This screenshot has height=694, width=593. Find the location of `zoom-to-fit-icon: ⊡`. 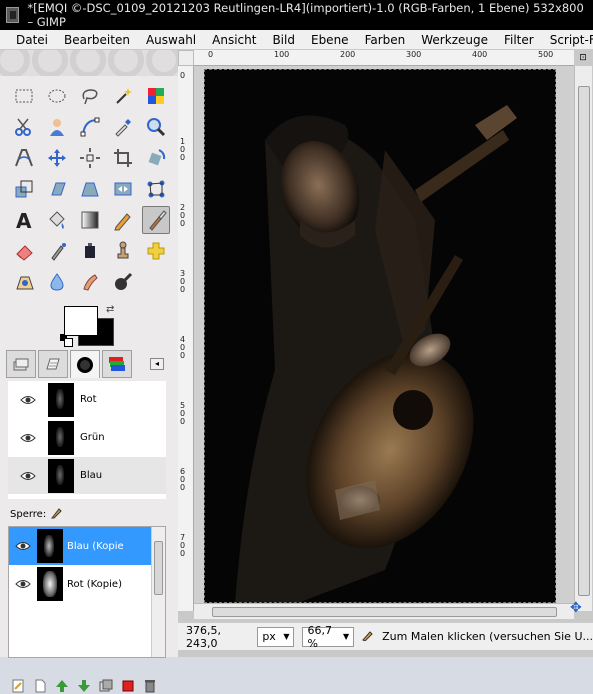

zoom-to-fit-icon: ⊡ is located at coordinates (583, 58).